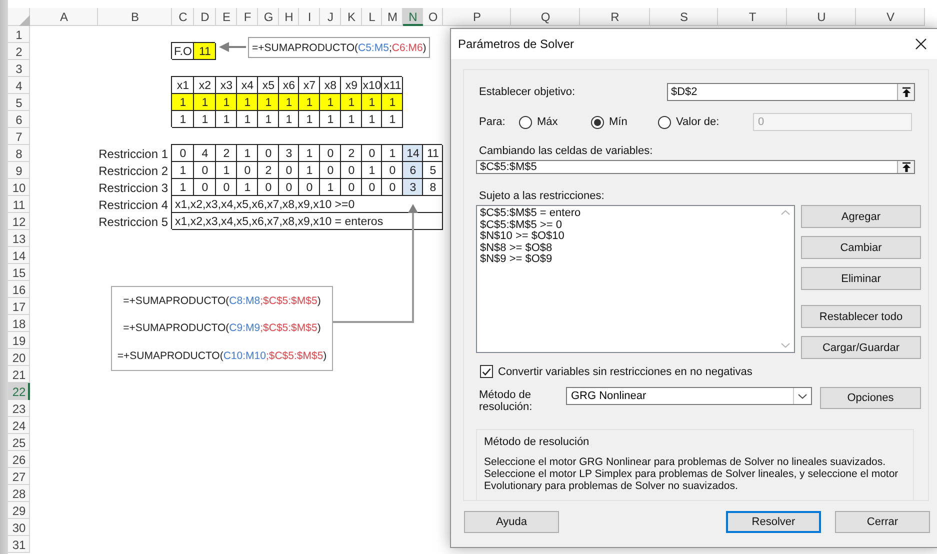  Describe the element at coordinates (627, 214) in the screenshot. I see `list-item: $C$5:$M$5 = entero` at that location.